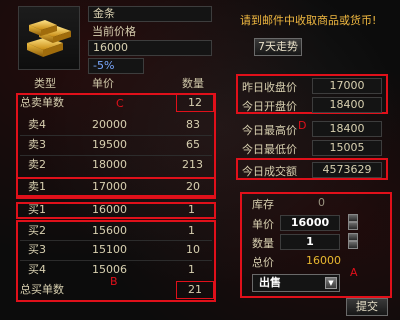 This screenshot has height=320, width=400. I want to click on stat-label: 今日成交额, so click(269, 171).